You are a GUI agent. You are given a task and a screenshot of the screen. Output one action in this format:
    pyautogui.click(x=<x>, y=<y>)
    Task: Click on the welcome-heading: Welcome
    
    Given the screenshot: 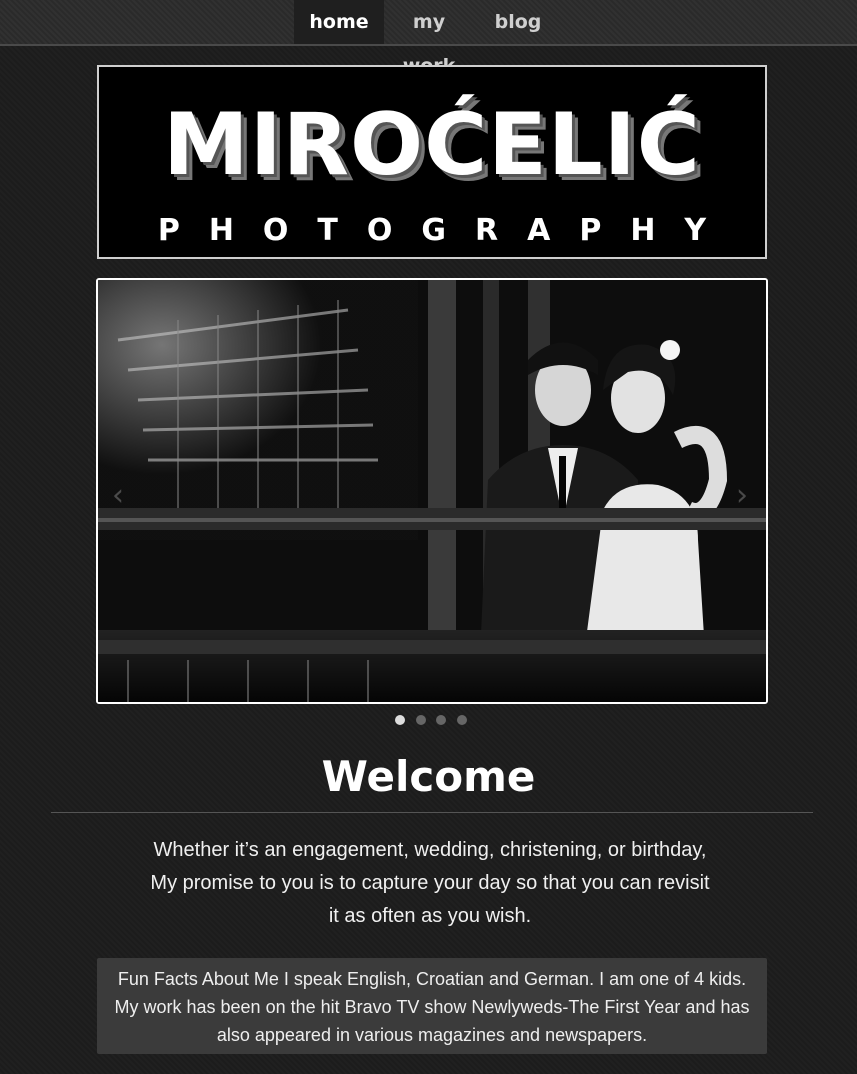 What is the action you would take?
    pyautogui.click(x=428, y=776)
    